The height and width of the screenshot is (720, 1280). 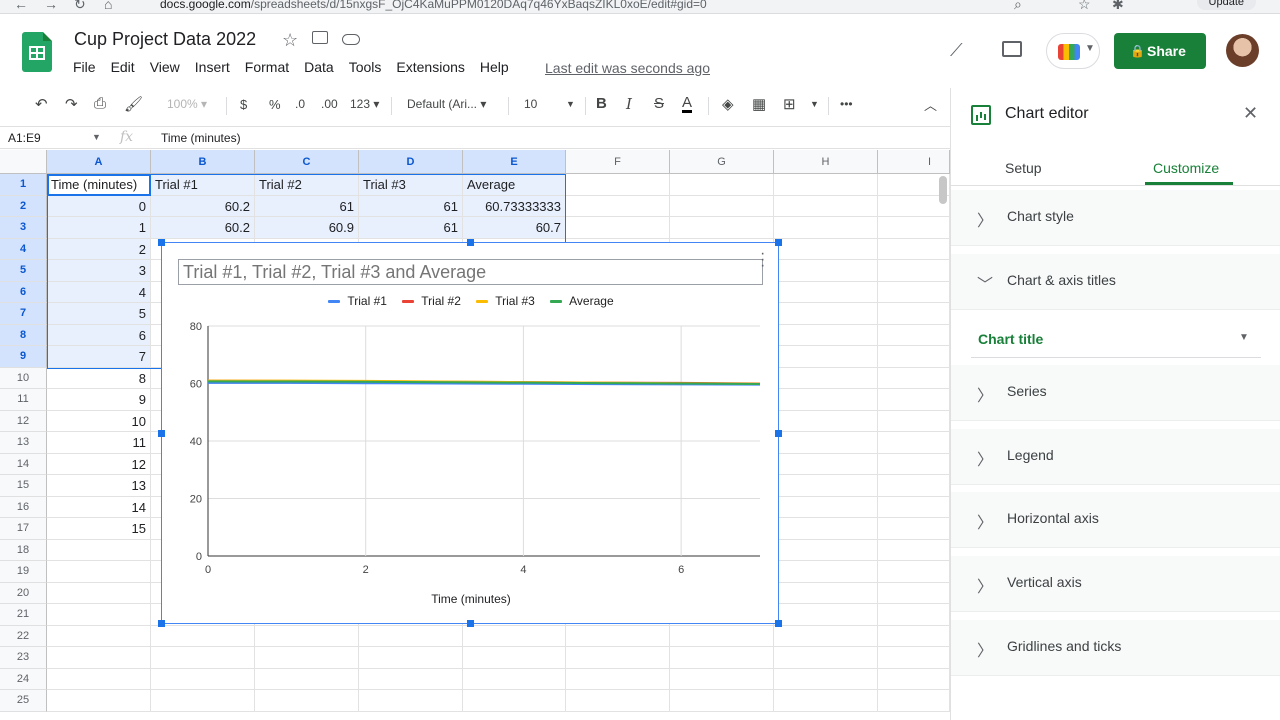 I want to click on row-header: 16, so click(x=23, y=507).